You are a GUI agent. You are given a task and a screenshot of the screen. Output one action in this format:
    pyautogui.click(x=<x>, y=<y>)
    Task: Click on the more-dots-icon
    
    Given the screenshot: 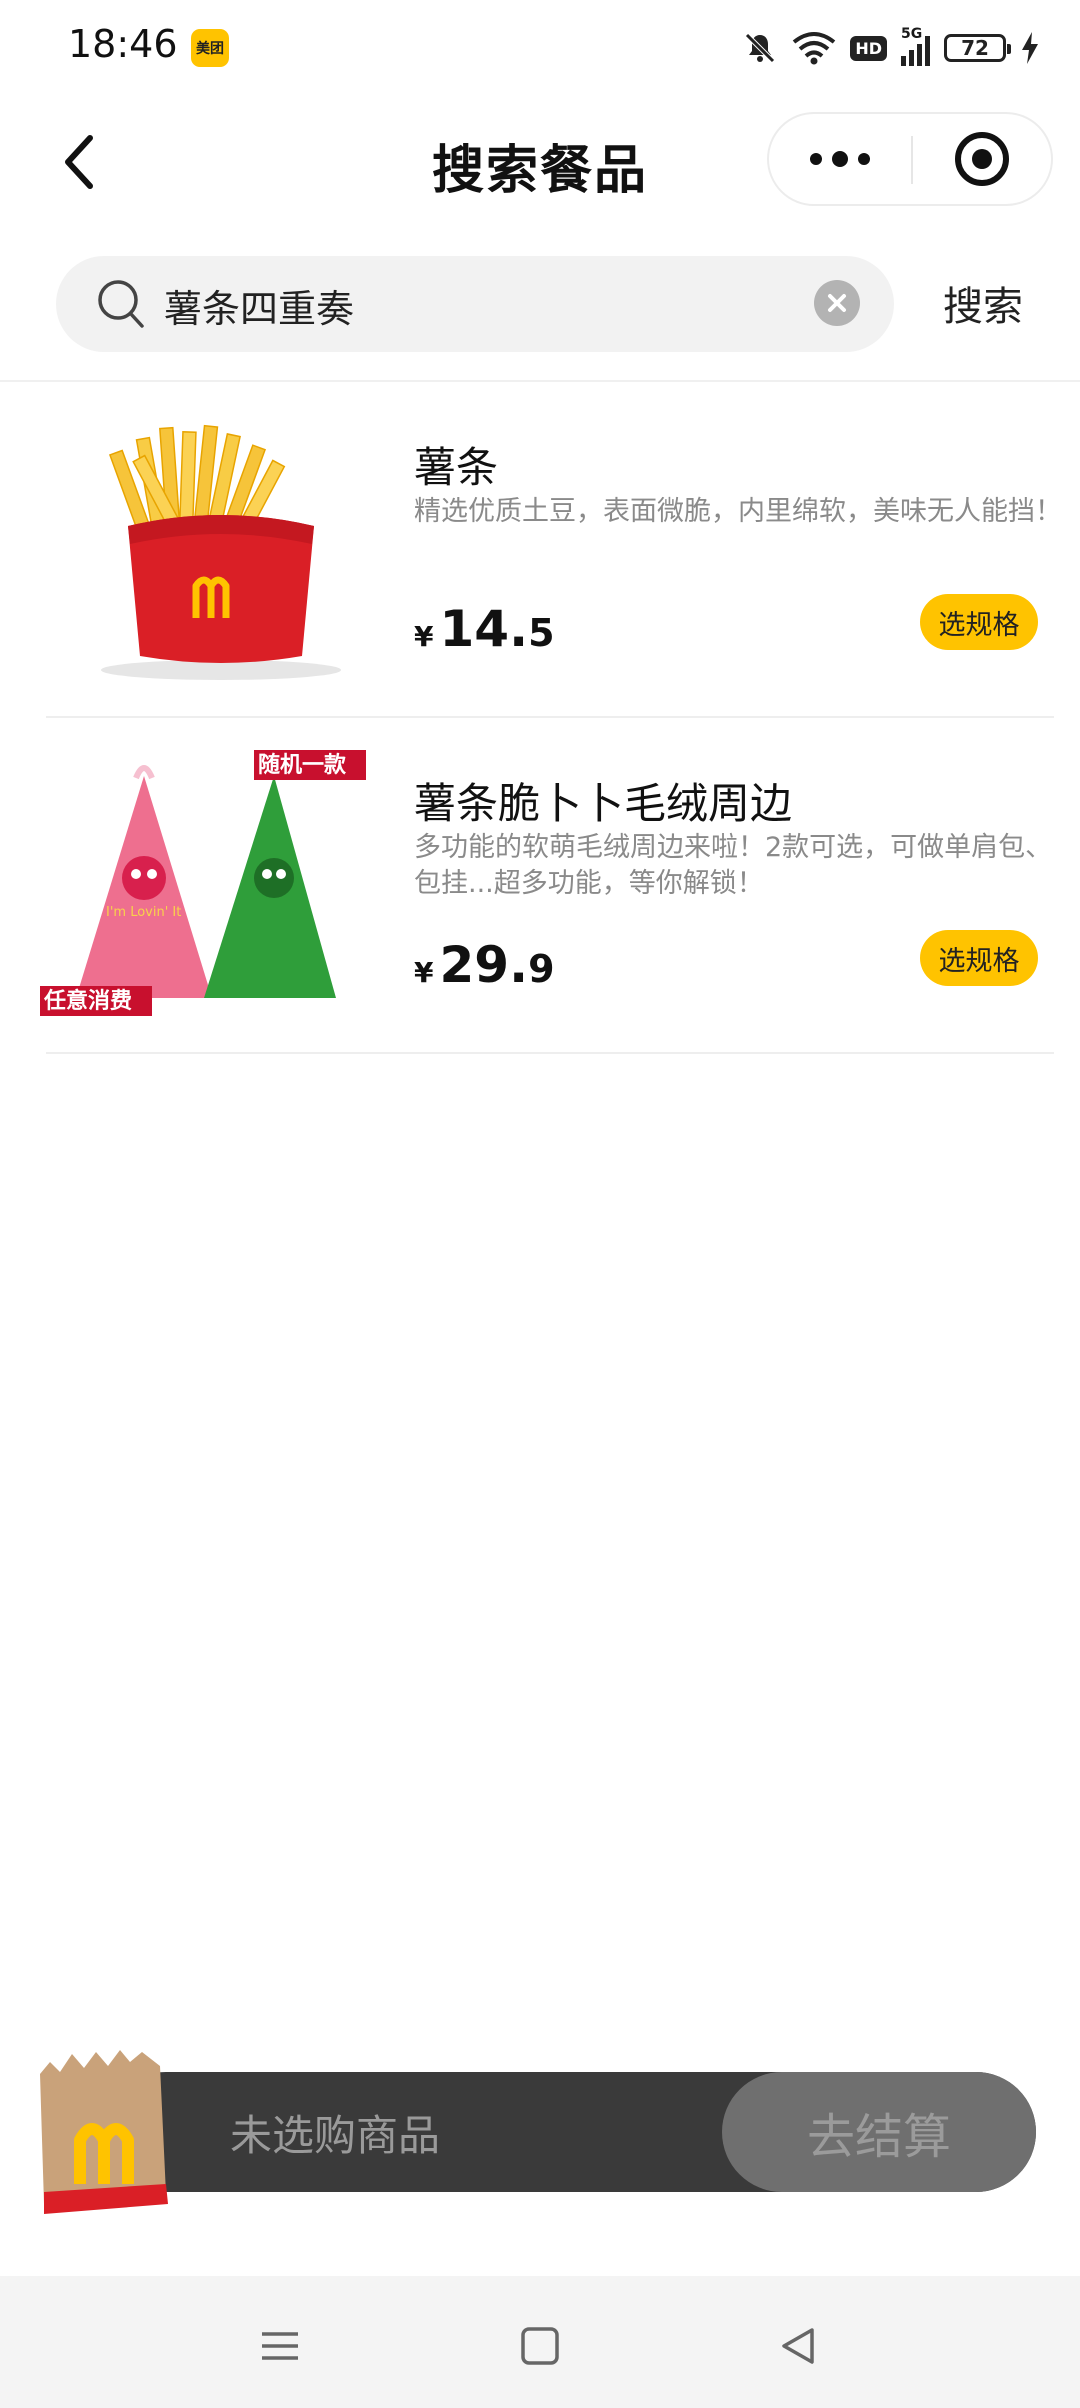 What is the action you would take?
    pyautogui.click(x=816, y=159)
    